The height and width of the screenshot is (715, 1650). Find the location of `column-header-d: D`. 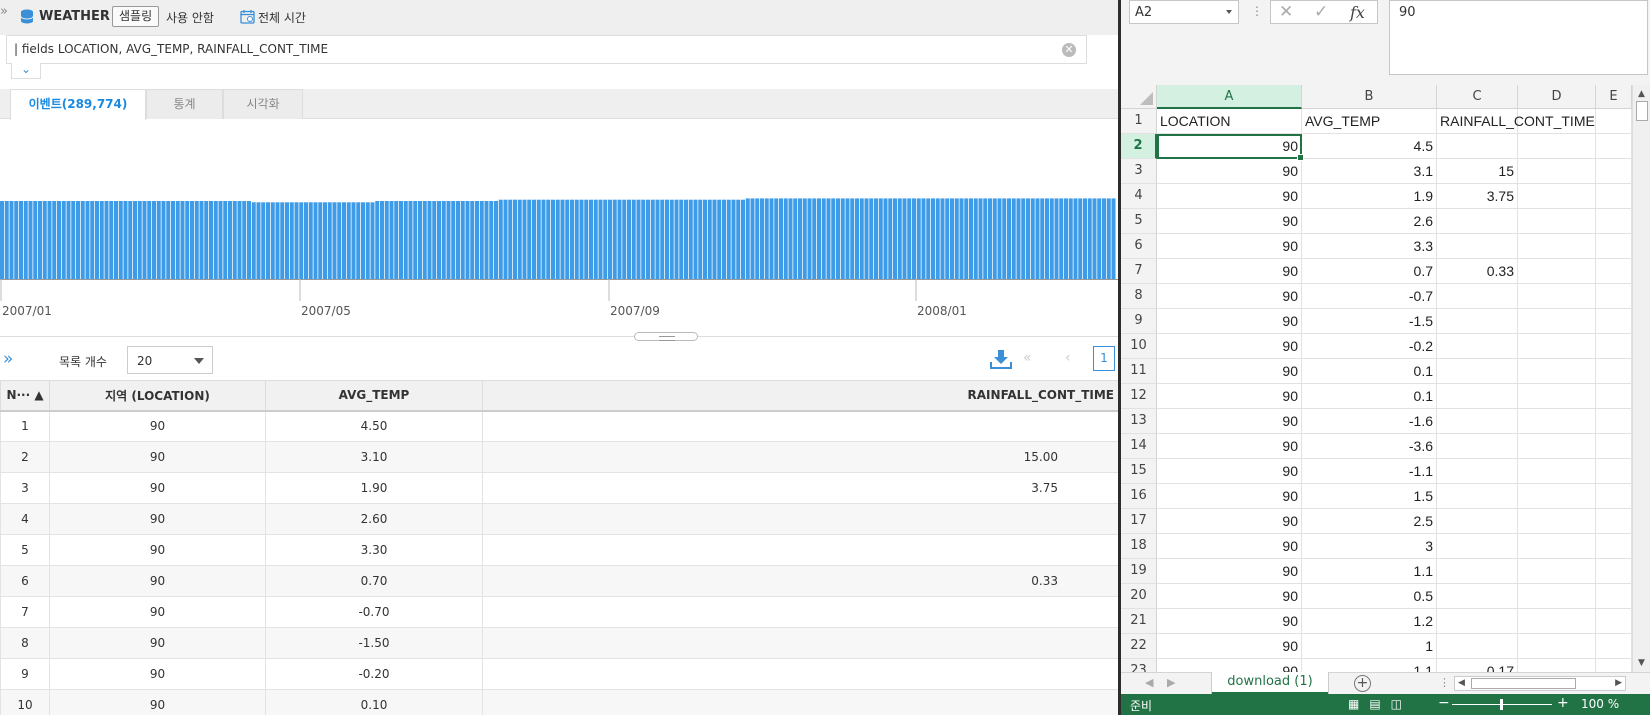

column-header-d: D is located at coordinates (1557, 97).